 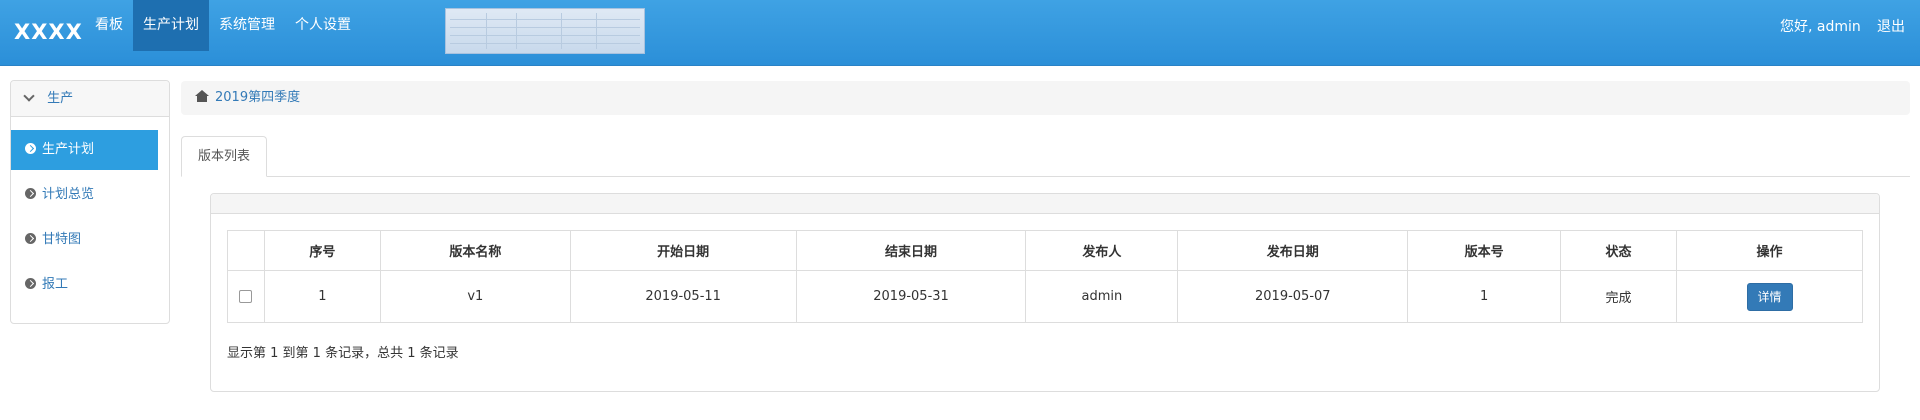 I want to click on sidebar-item-label: 计划总览, so click(x=68, y=194).